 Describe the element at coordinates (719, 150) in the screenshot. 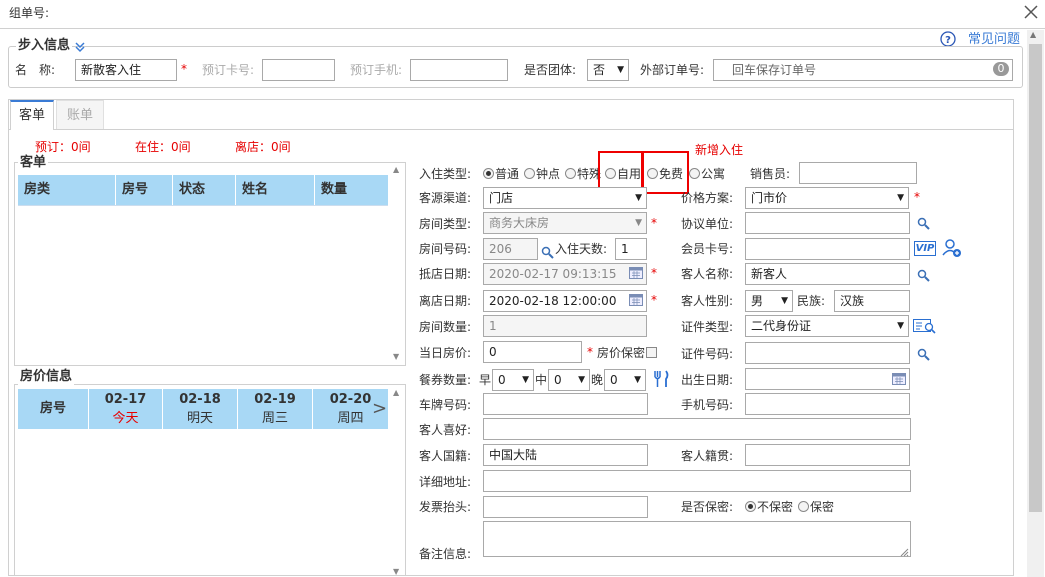

I see `new-checkin-title: 新增入住` at that location.